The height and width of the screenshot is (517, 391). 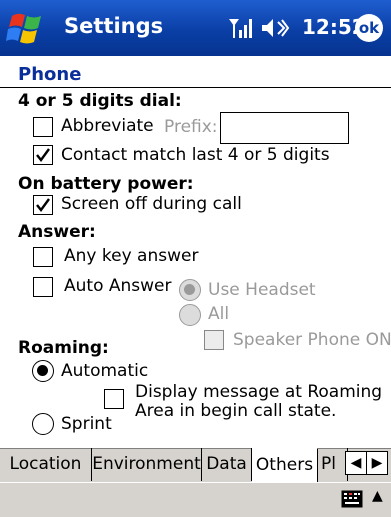 I want to click on use-headset-radio, so click(x=190, y=290).